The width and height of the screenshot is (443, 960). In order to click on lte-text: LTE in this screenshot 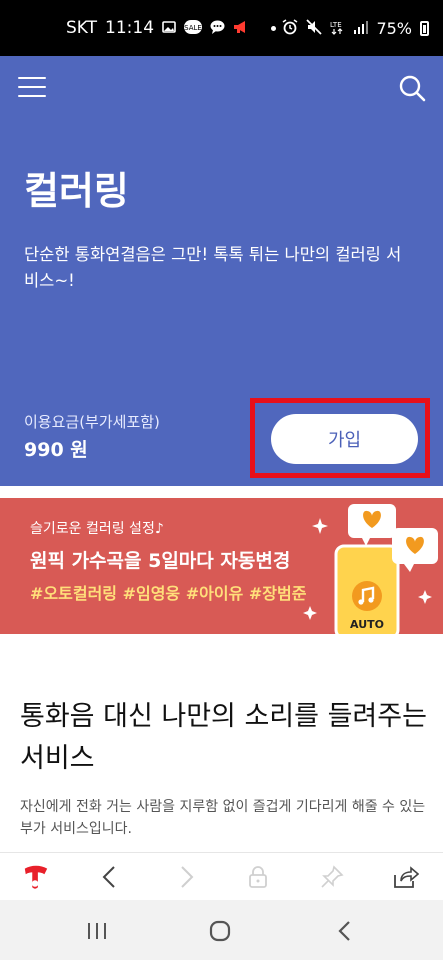, I will do `click(336, 25)`.